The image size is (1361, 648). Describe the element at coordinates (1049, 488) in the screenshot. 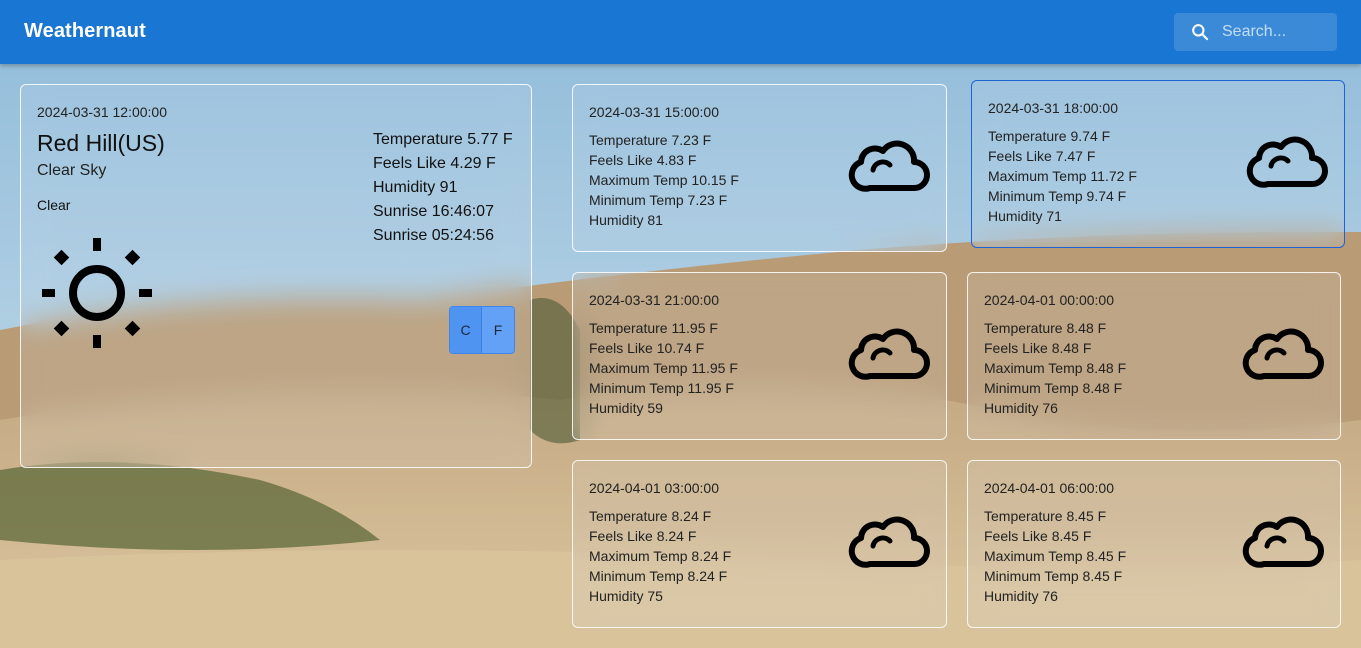

I see `forecast-datetime: 2024-04-01 06:00:00` at that location.